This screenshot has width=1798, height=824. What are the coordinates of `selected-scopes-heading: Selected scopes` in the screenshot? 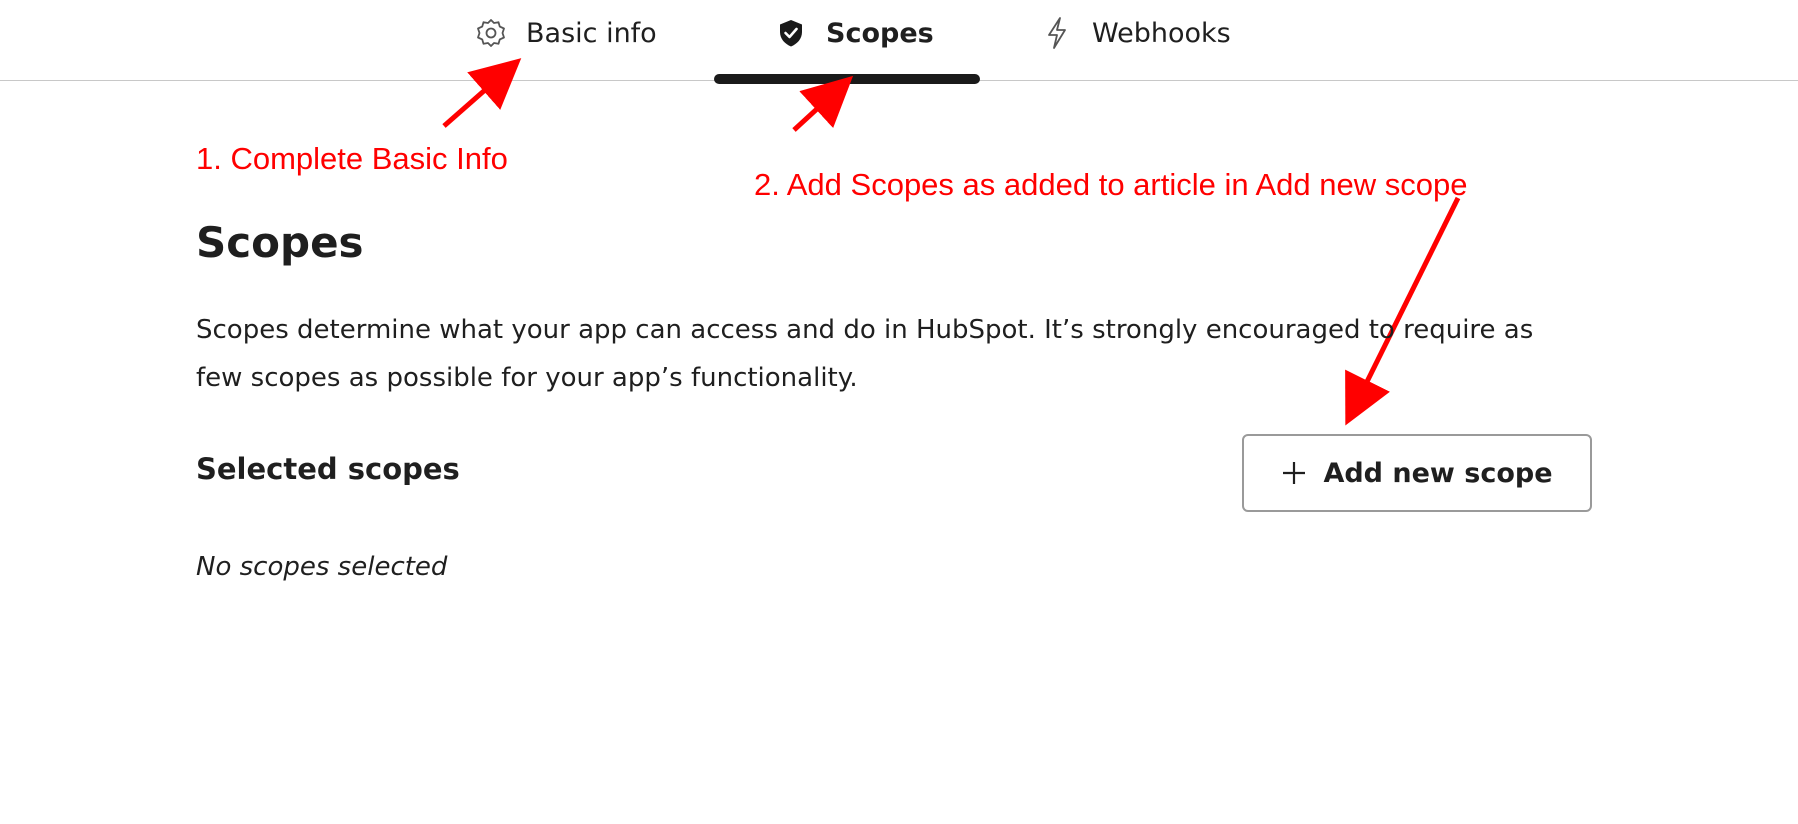 It's located at (328, 469).